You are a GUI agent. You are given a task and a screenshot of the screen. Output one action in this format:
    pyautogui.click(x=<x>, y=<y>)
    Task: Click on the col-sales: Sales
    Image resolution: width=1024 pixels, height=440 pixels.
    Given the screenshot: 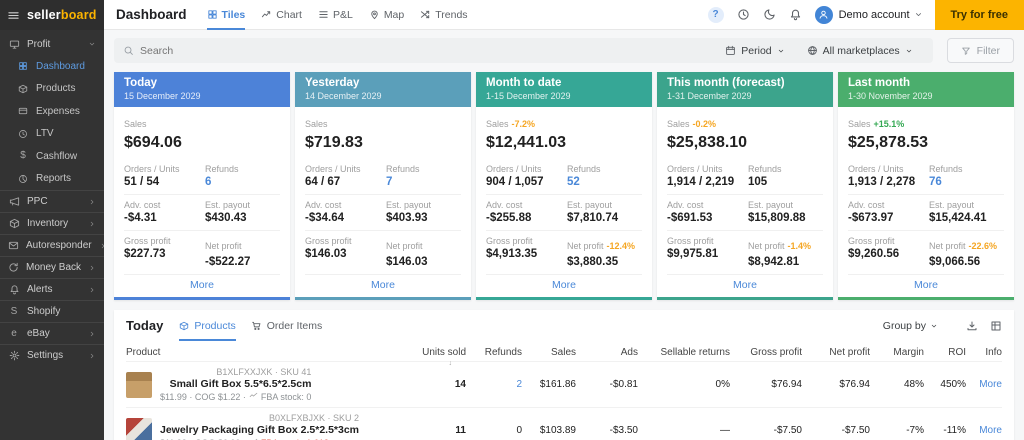 What is the action you would take?
    pyautogui.click(x=549, y=352)
    